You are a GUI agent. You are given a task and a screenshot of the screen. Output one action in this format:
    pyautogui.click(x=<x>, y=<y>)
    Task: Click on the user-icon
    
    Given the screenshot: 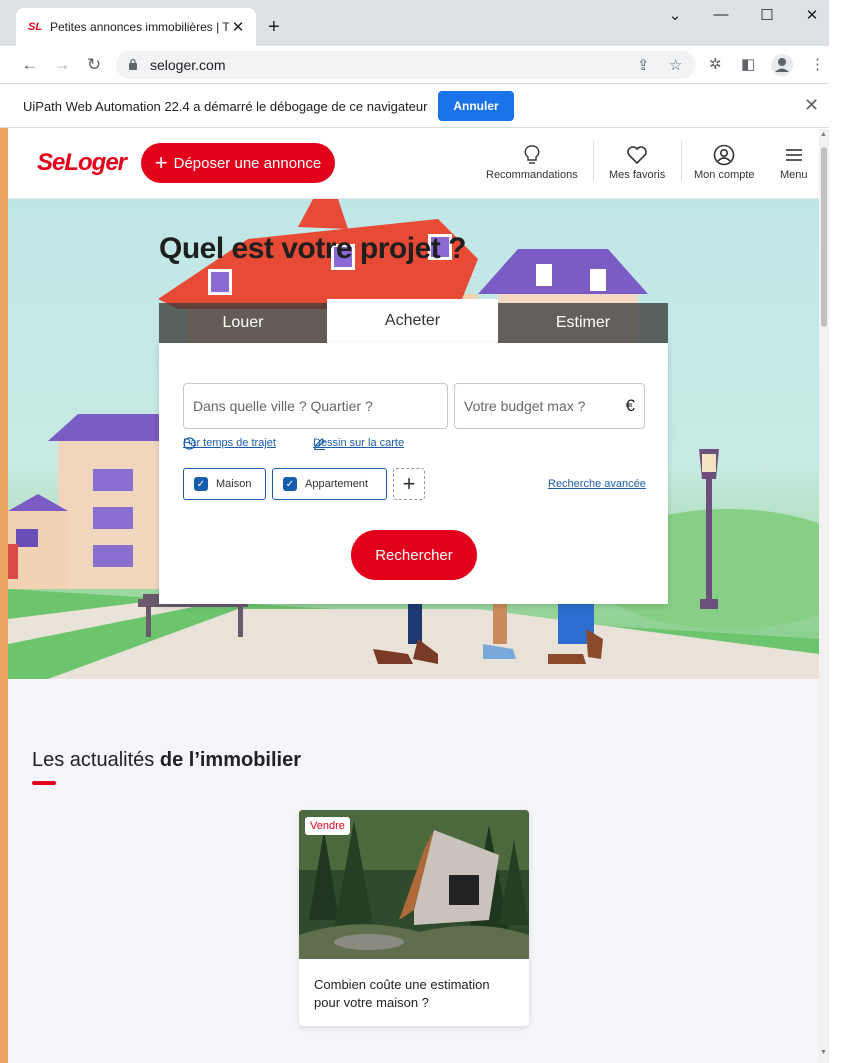 What is the action you would take?
    pyautogui.click(x=724, y=155)
    